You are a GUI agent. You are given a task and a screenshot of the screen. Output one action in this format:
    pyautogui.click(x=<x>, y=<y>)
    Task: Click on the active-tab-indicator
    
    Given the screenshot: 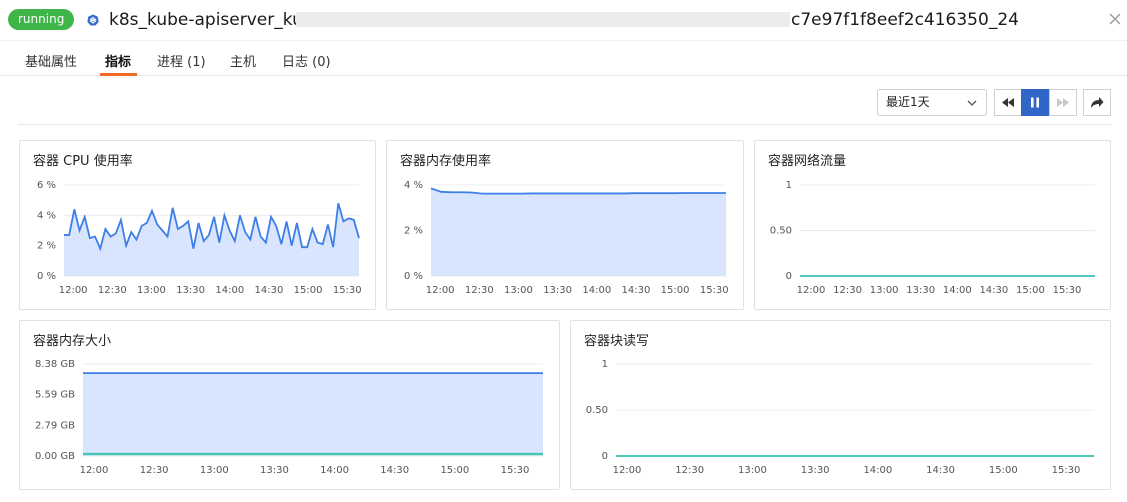 What is the action you would take?
    pyautogui.click(x=118, y=74)
    